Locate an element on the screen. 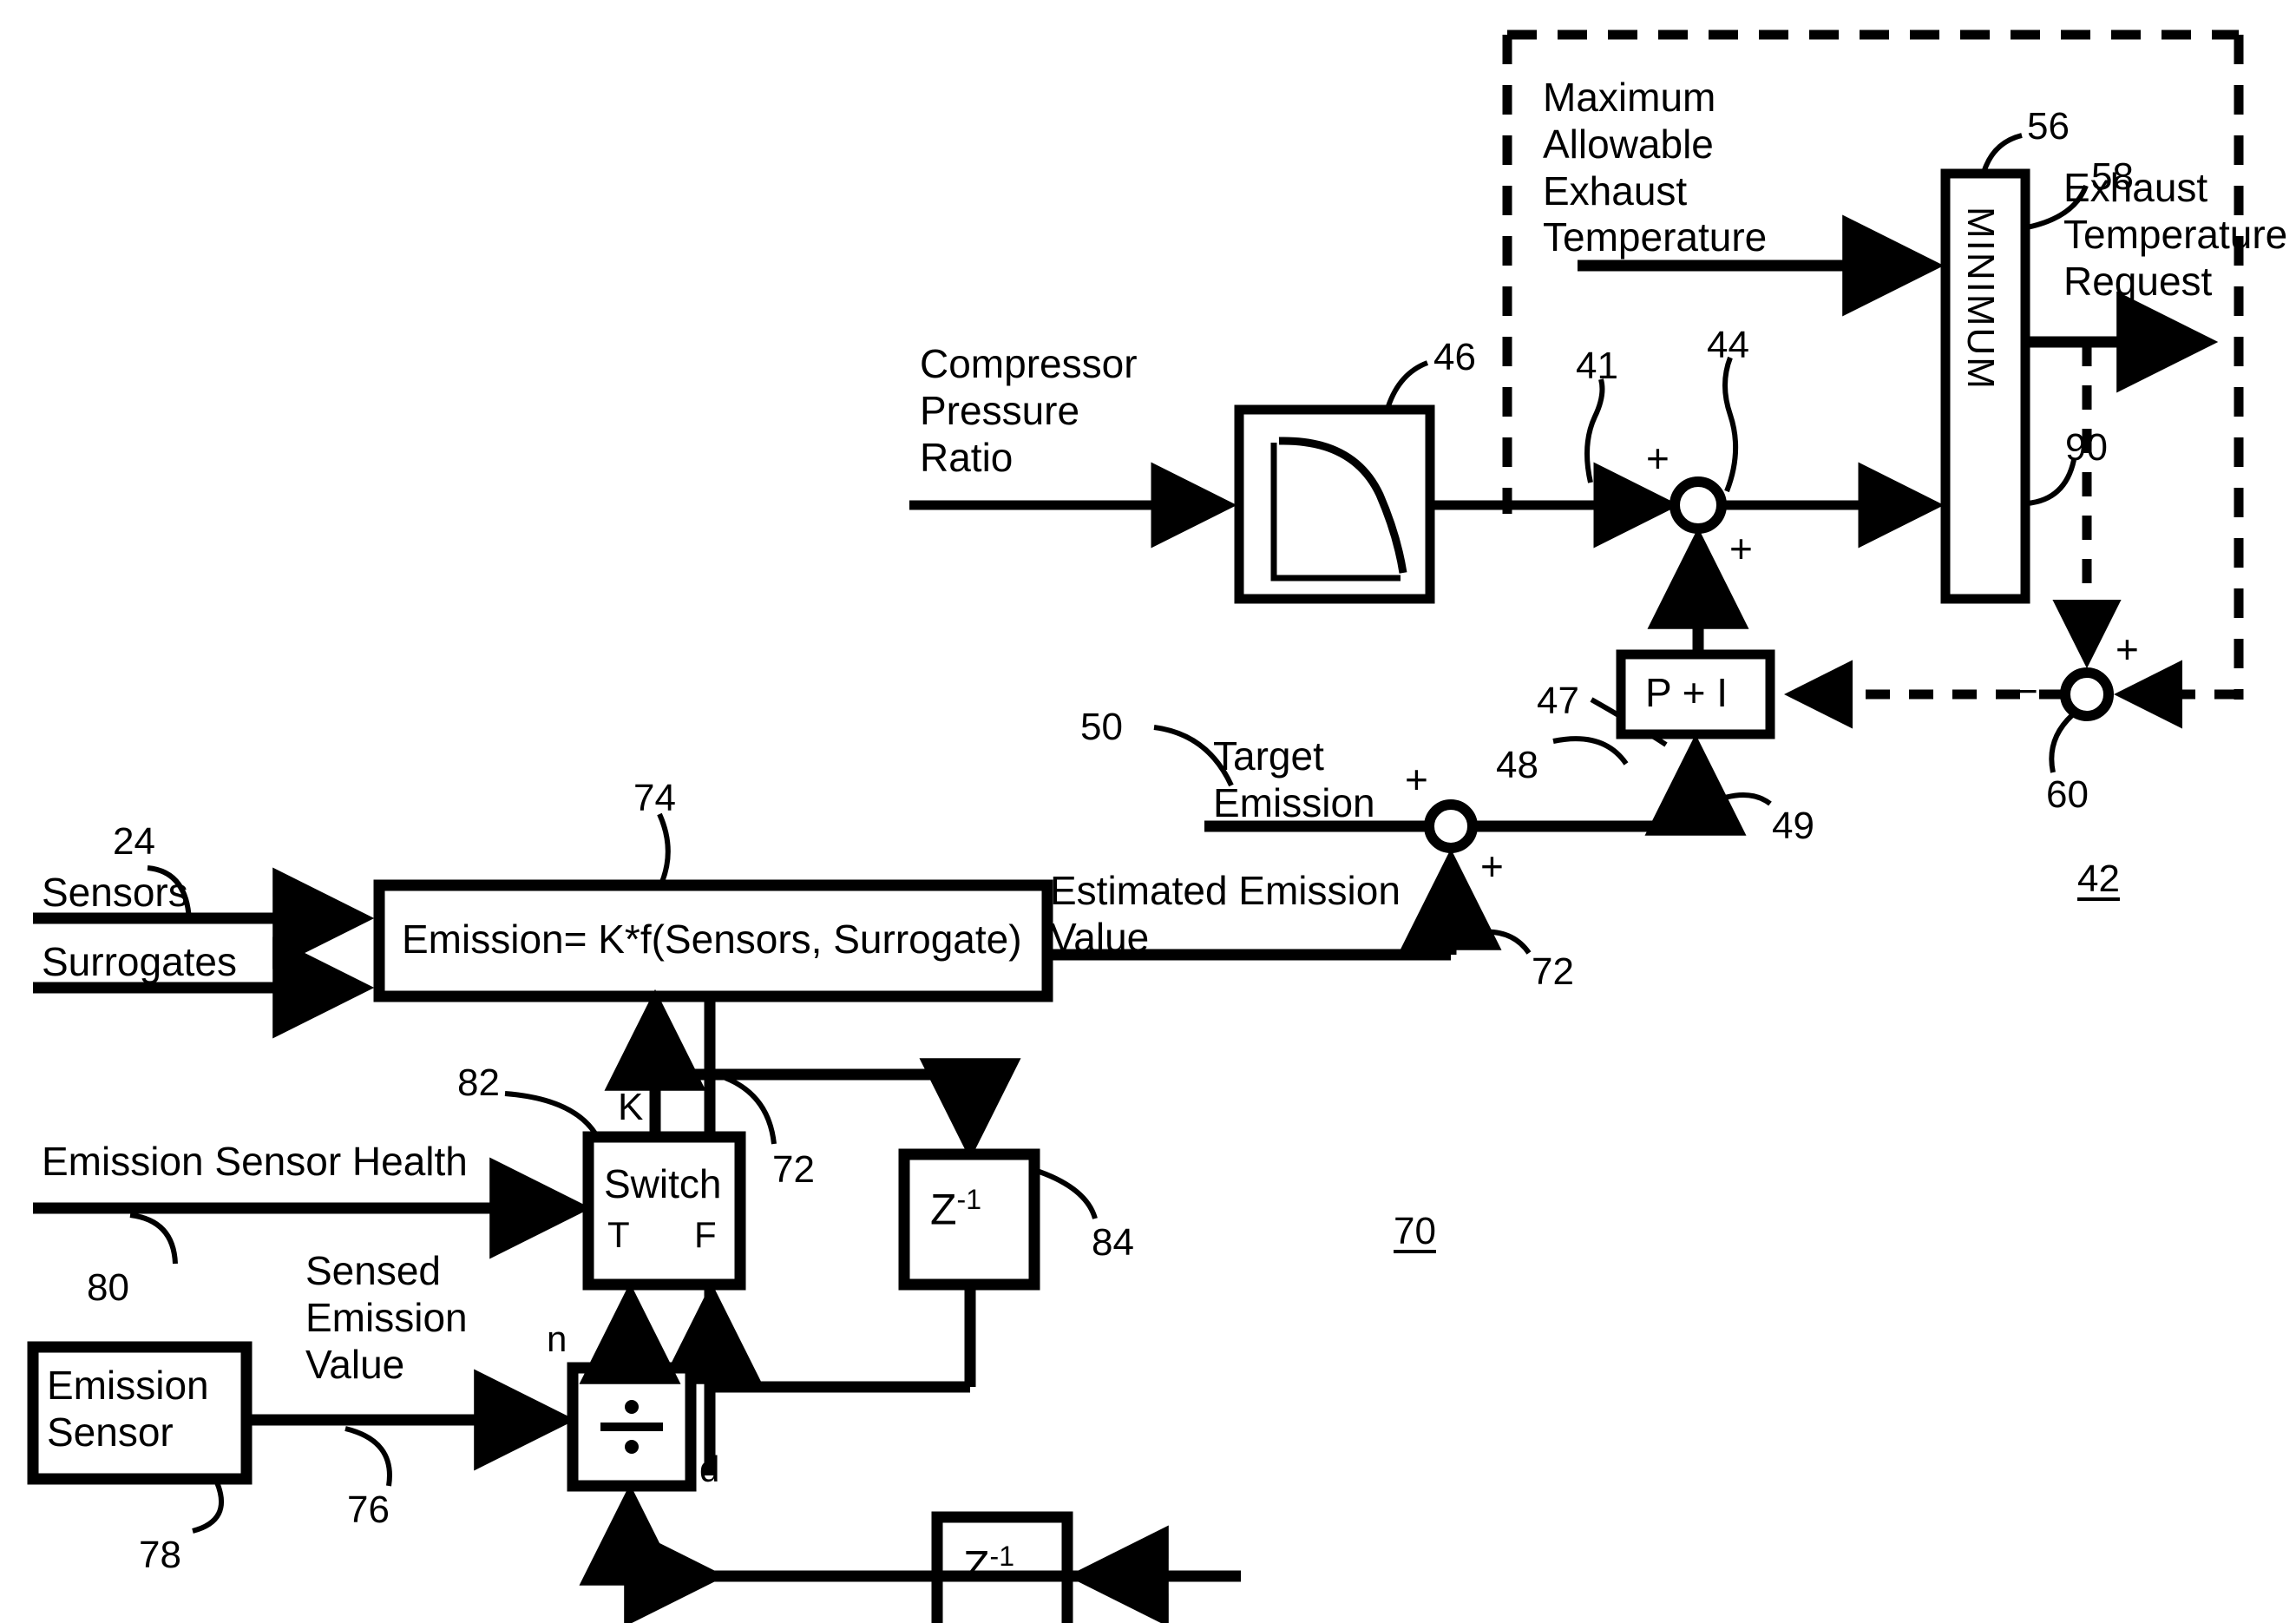  sign-sum44-bottom-plus: + is located at coordinates (1741, 548).